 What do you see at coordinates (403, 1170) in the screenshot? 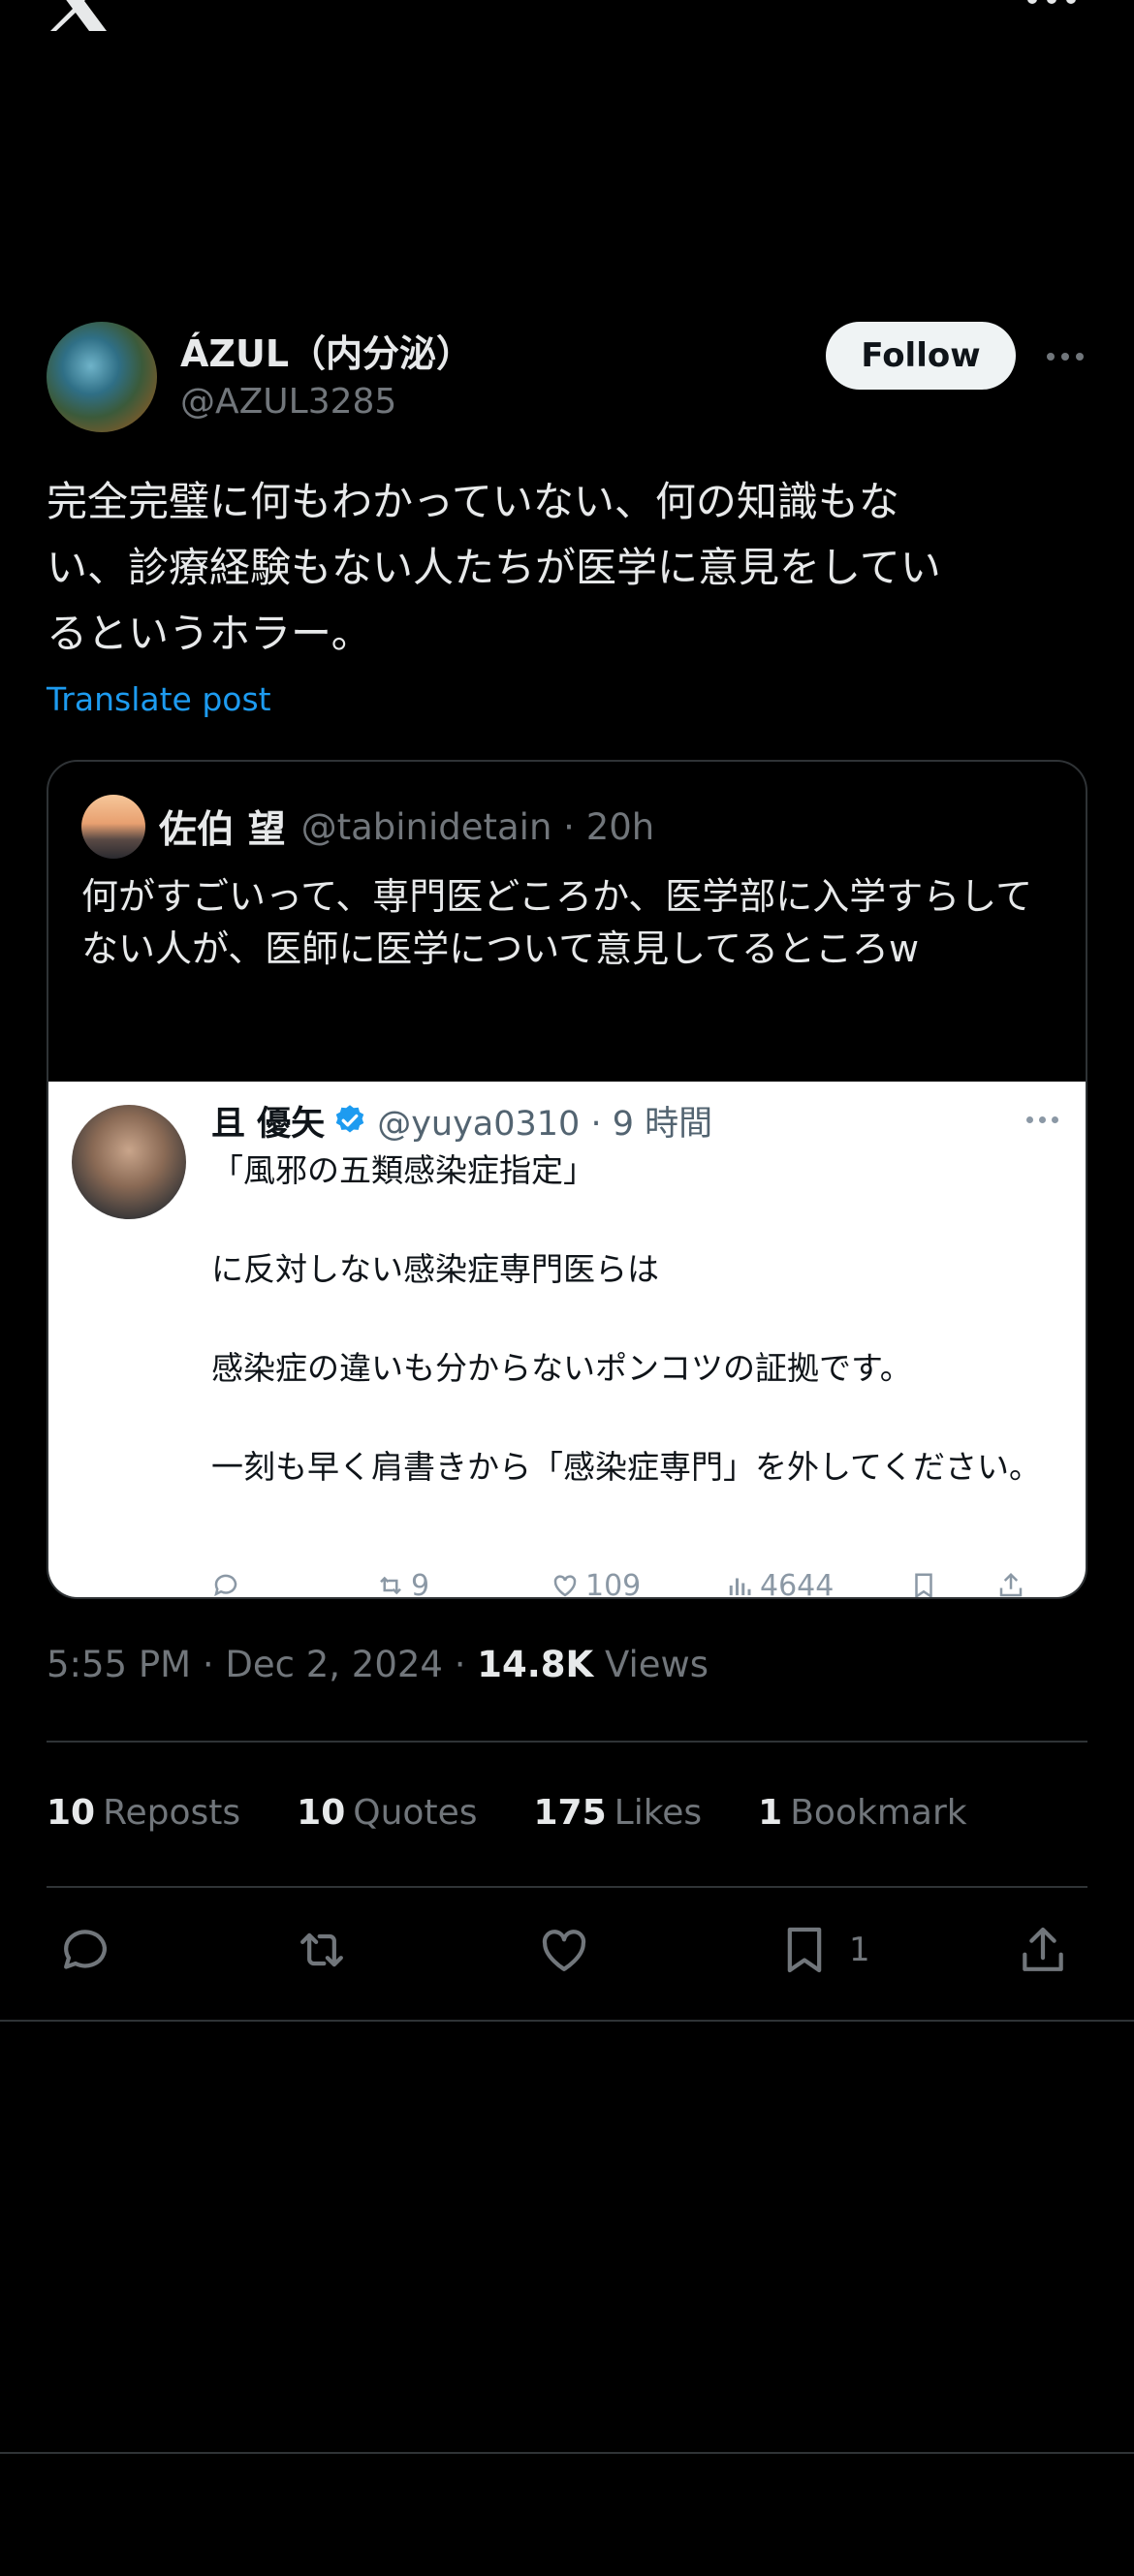
I see `embedded-line: 「風邪の五類感染症指定」` at bounding box center [403, 1170].